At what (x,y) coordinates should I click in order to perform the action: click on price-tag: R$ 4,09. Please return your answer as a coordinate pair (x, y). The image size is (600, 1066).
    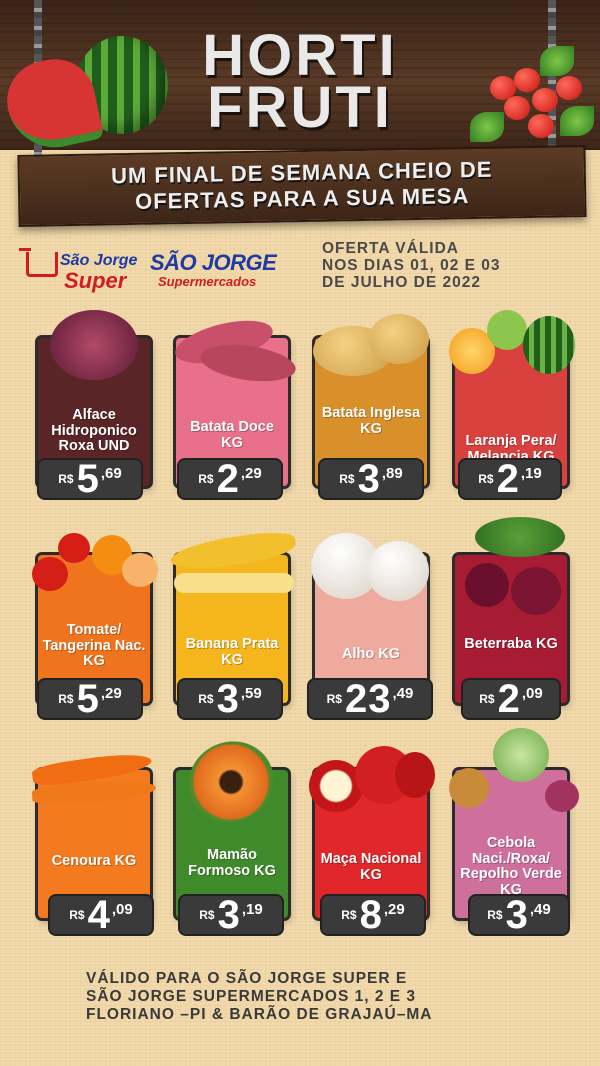
    Looking at the image, I should click on (101, 915).